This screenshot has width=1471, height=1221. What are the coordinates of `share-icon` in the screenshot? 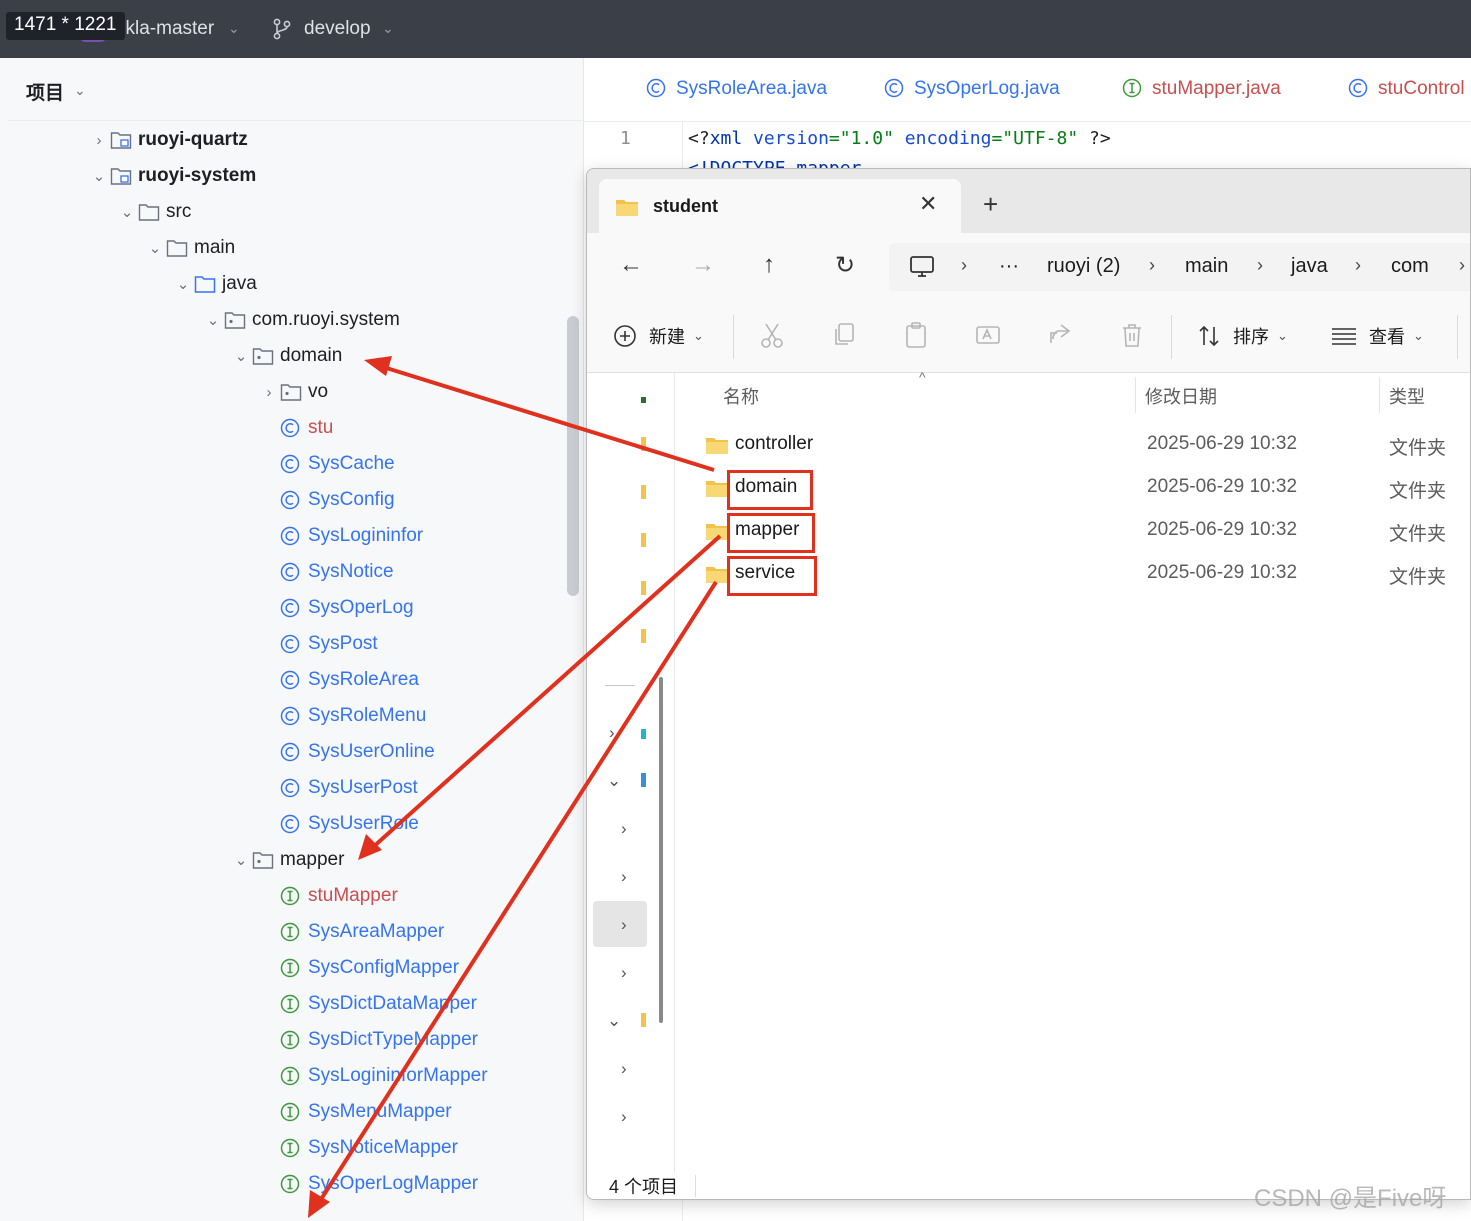 It's located at (1060, 335).